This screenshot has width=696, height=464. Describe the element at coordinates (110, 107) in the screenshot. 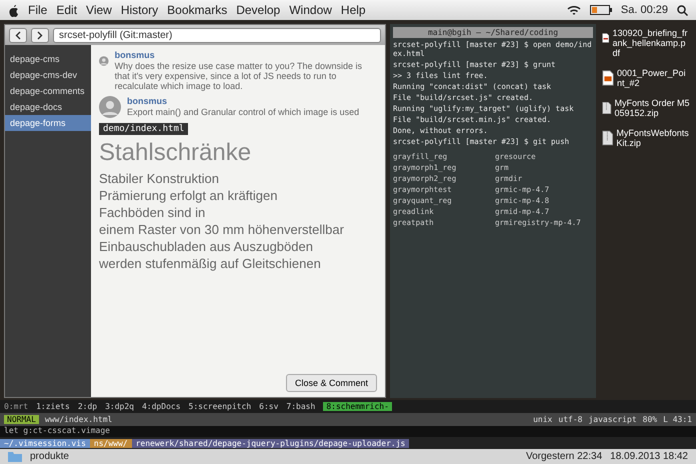

I see `avatar-icon` at that location.